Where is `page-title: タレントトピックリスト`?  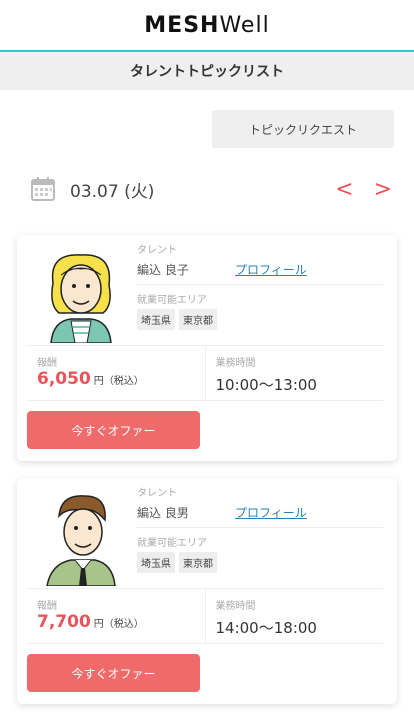 page-title: タレントトピックリスト is located at coordinates (207, 71).